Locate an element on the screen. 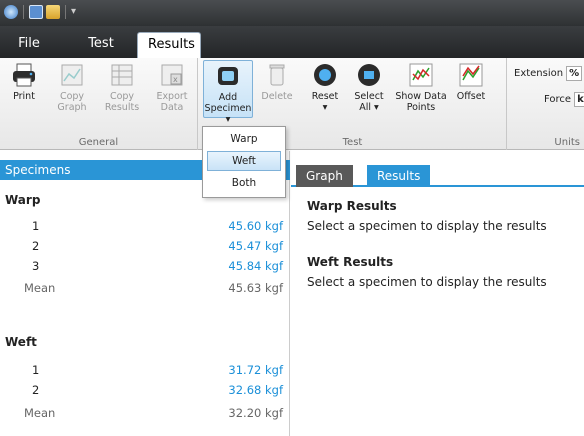 This screenshot has height=436, width=584. results-tabstrip: Graph Results is located at coordinates (437, 173).